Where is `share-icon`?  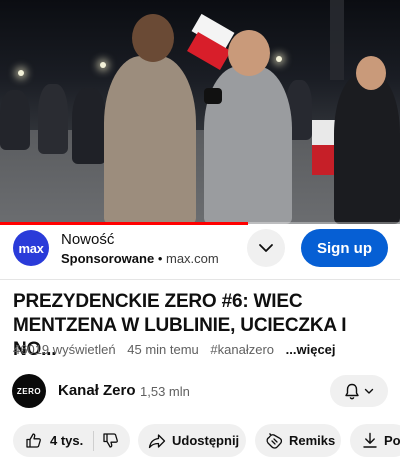
share-icon is located at coordinates (157, 440).